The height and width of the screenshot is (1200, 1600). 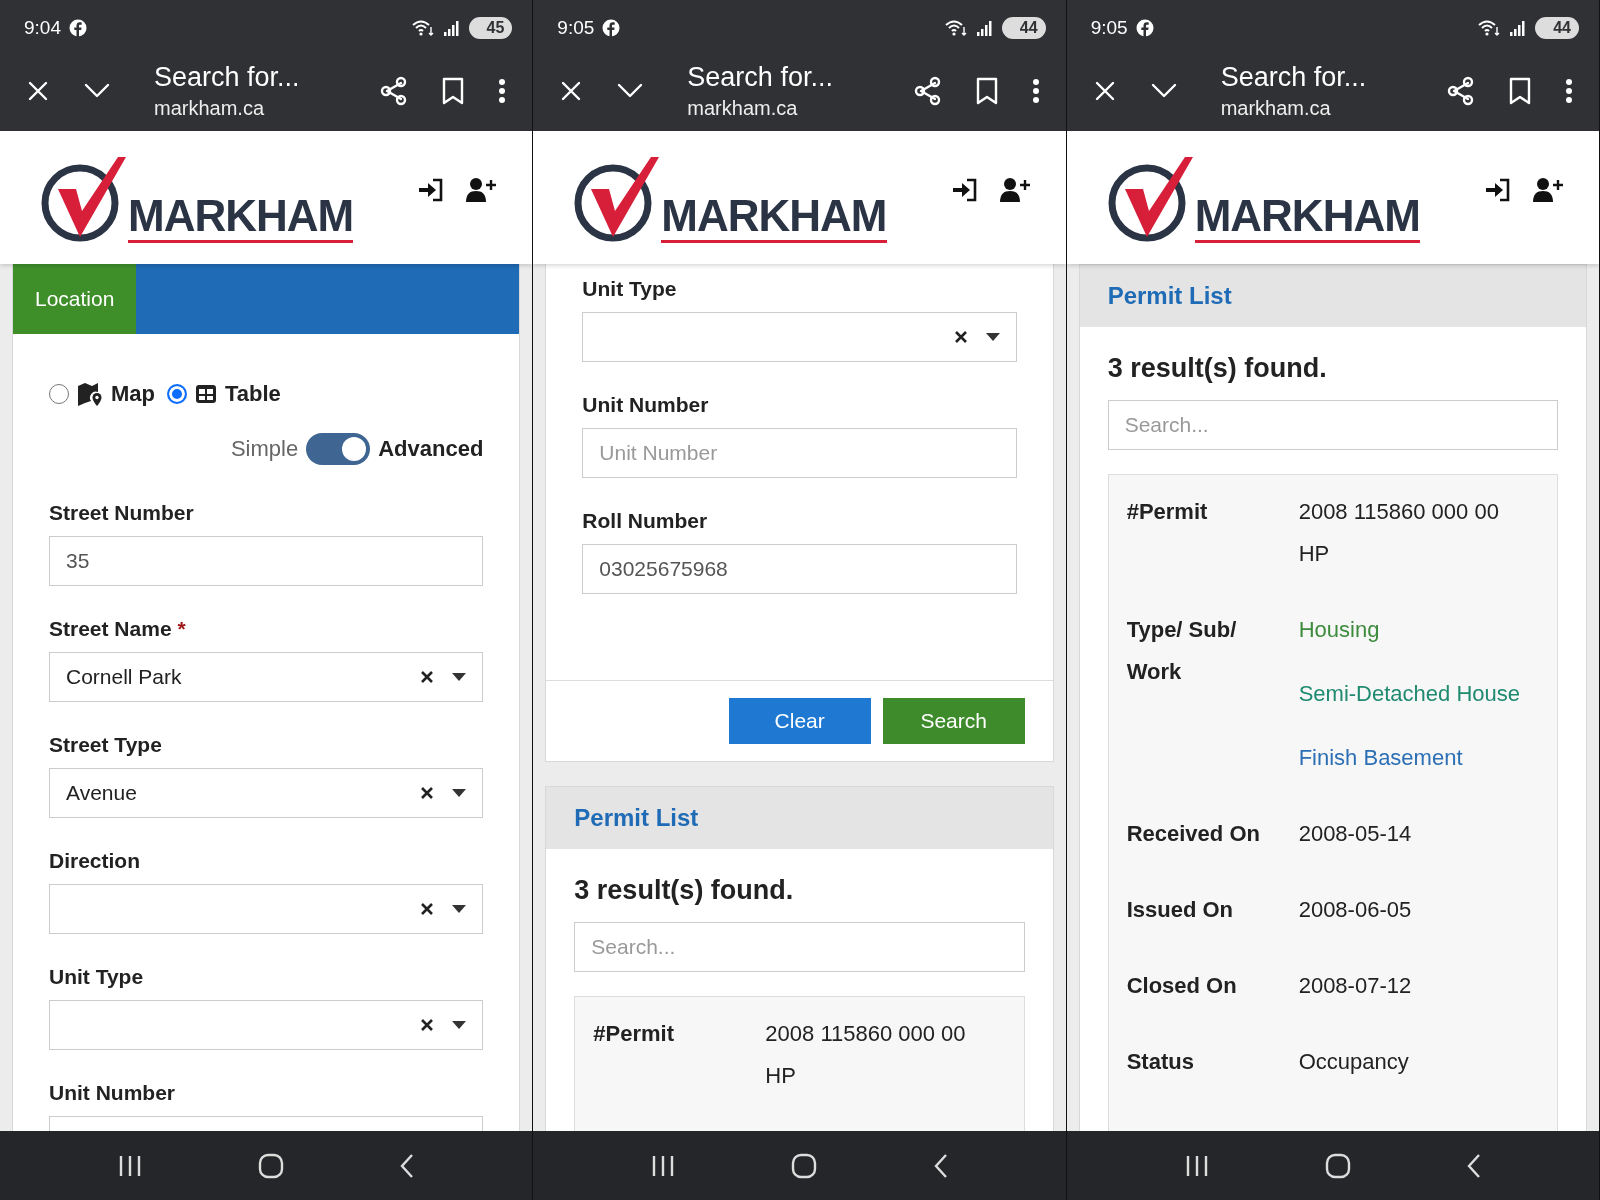 What do you see at coordinates (490, 28) in the screenshot?
I see `battery-level: 45` at bounding box center [490, 28].